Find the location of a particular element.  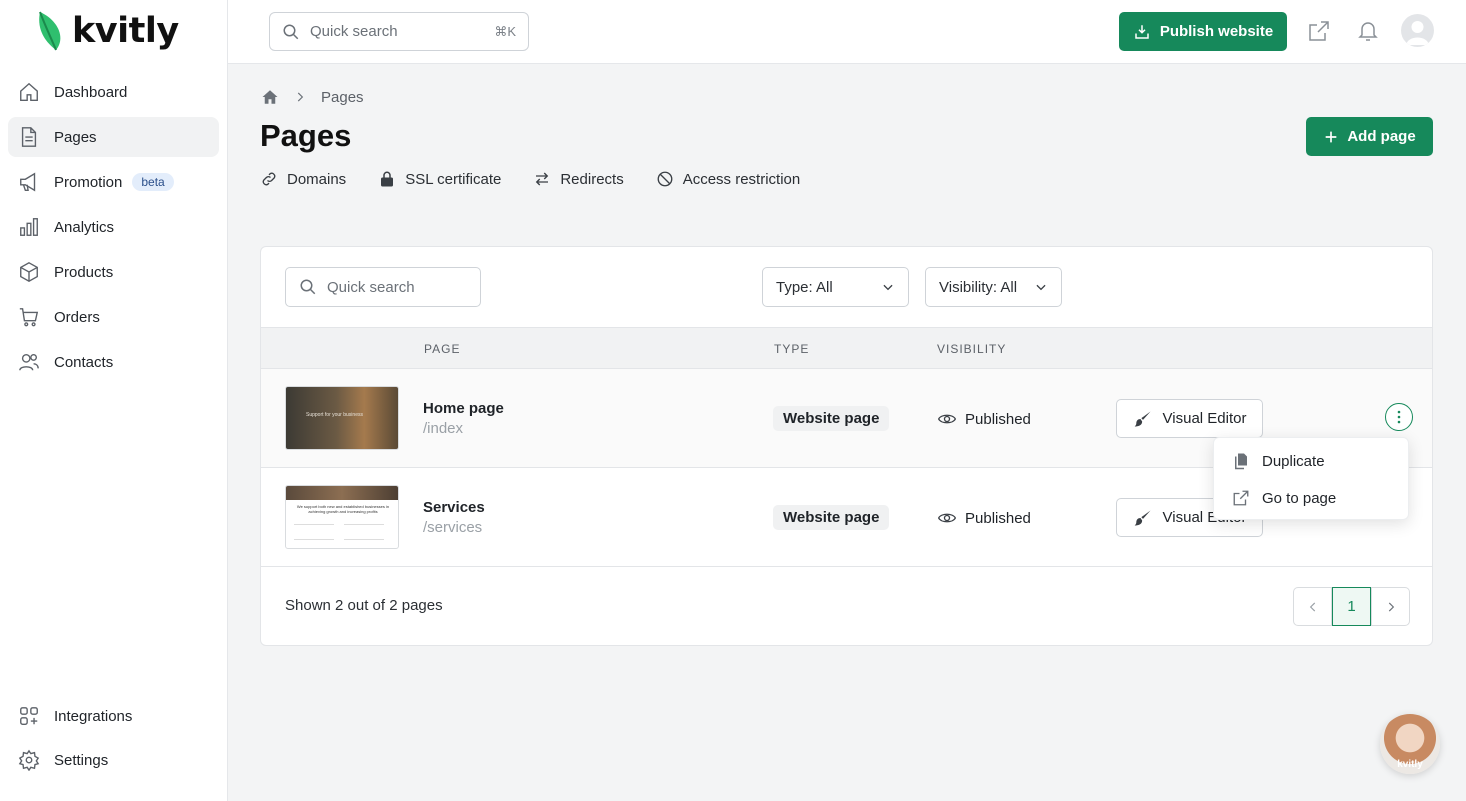

type-filter-select: Type: All is located at coordinates (835, 287).